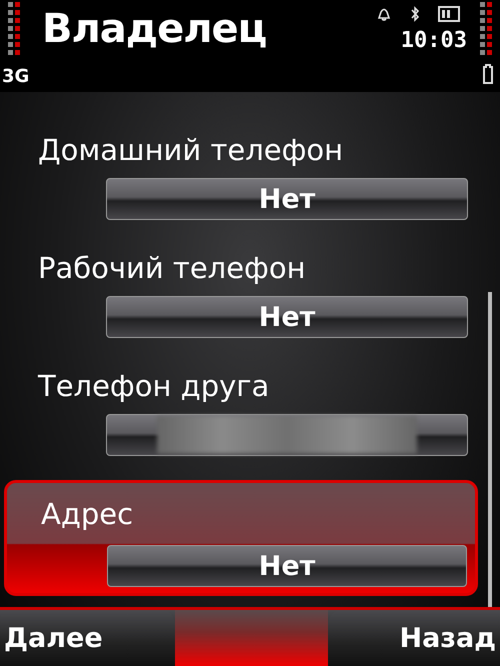  I want to click on window-title: Владелец, so click(154, 29).